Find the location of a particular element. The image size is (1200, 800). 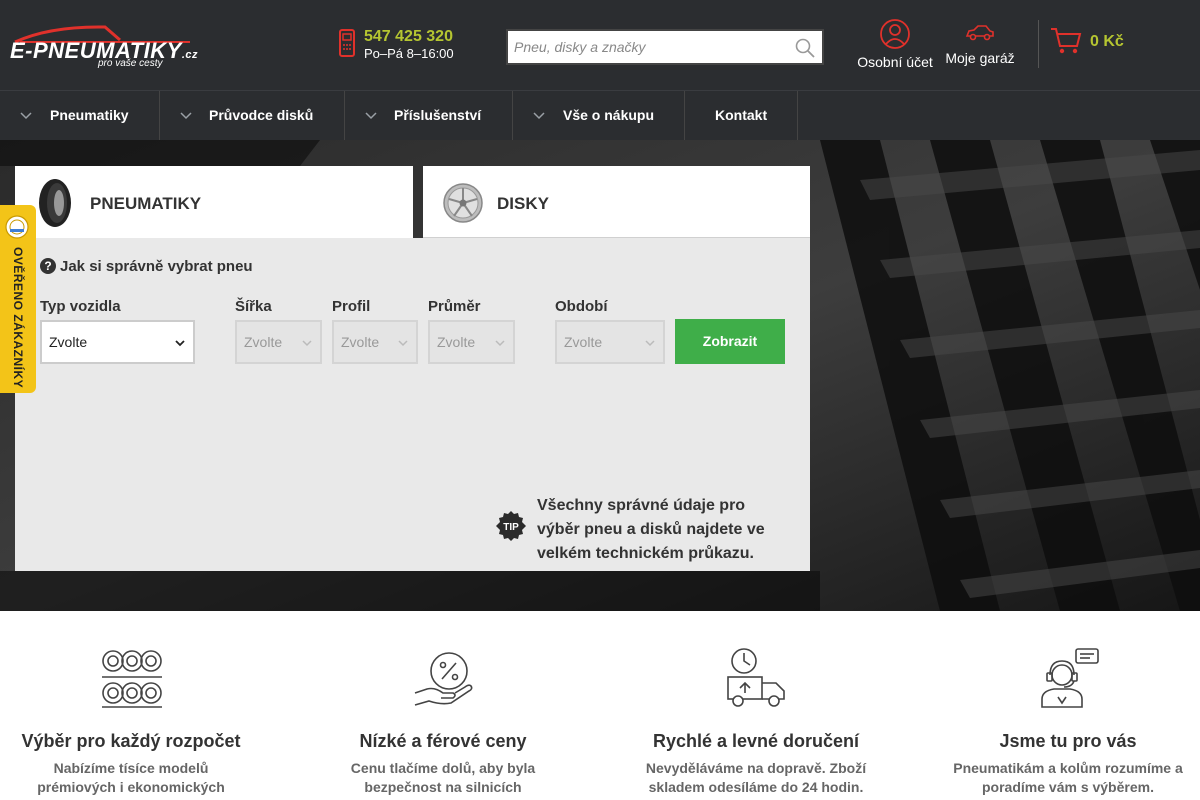

user-icon is located at coordinates (895, 34).